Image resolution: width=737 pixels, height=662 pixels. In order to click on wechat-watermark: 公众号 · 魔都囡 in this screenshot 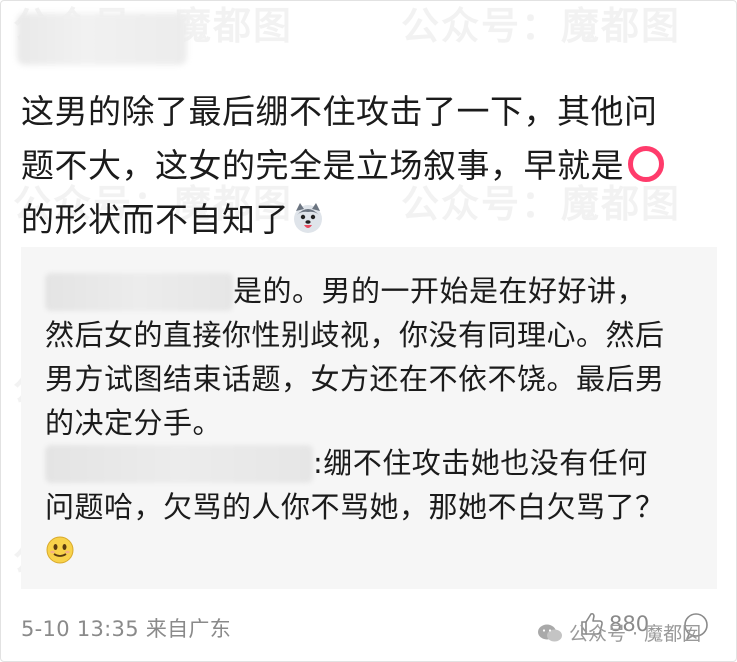, I will do `click(619, 632)`.